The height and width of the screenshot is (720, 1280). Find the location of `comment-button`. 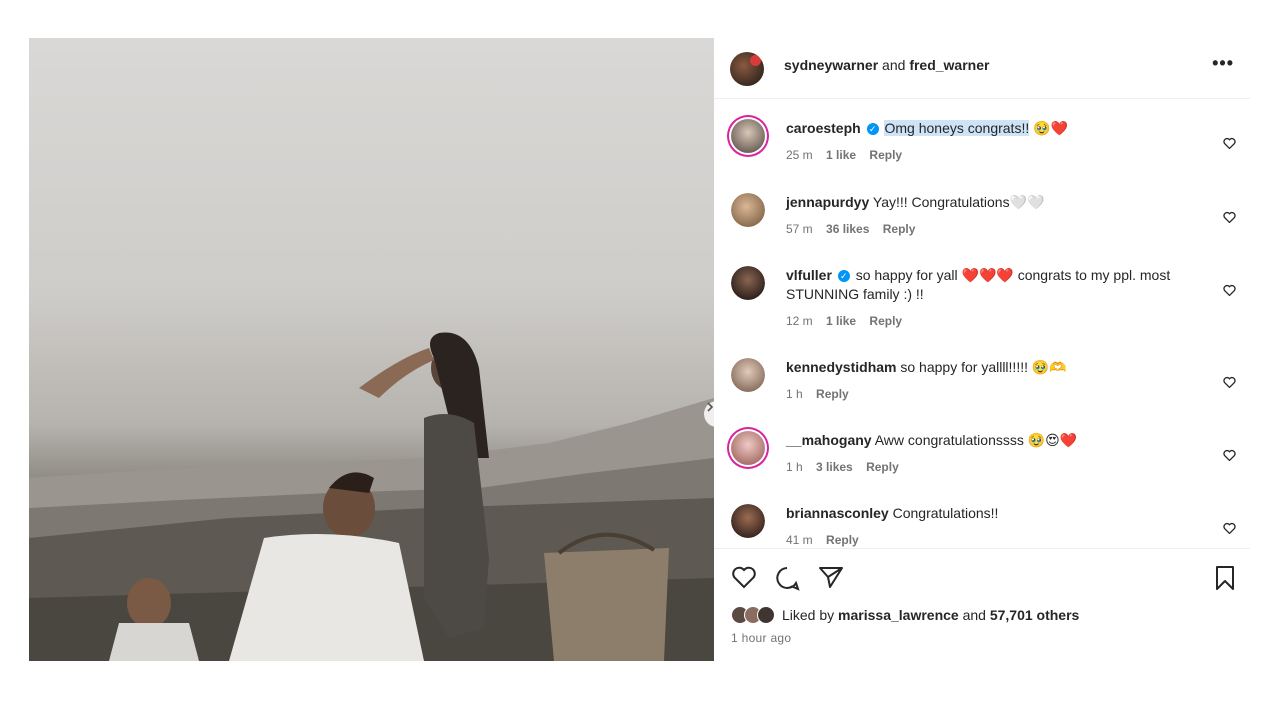

comment-button is located at coordinates (787, 580).